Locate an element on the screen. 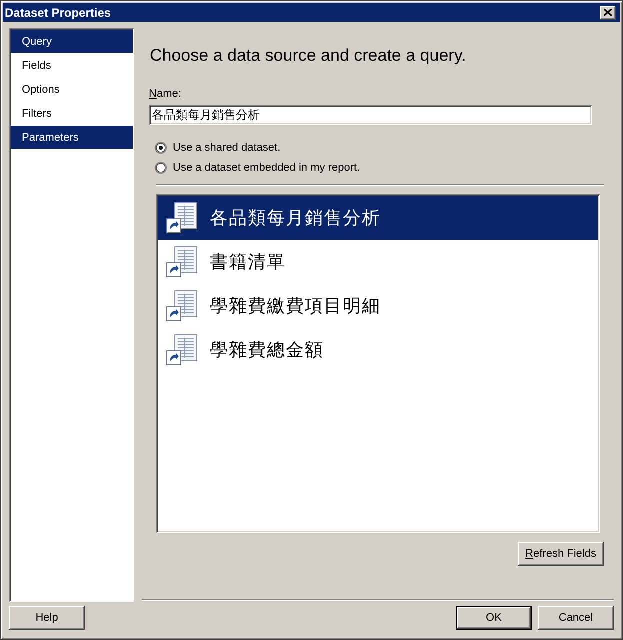  sidebar-item: Query is located at coordinates (72, 41).